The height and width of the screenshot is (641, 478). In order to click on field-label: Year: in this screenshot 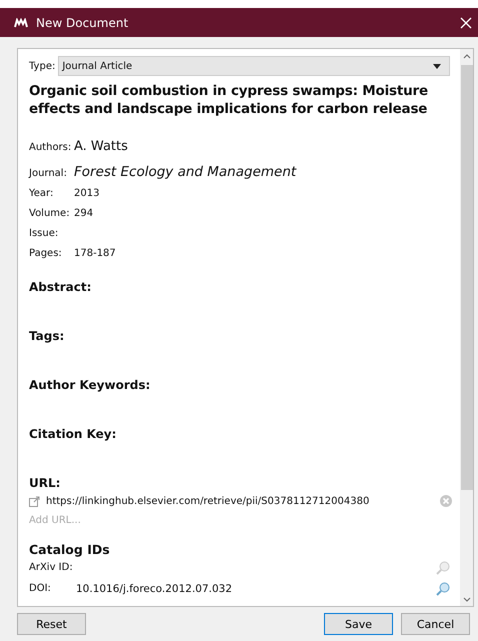, I will do `click(41, 193)`.